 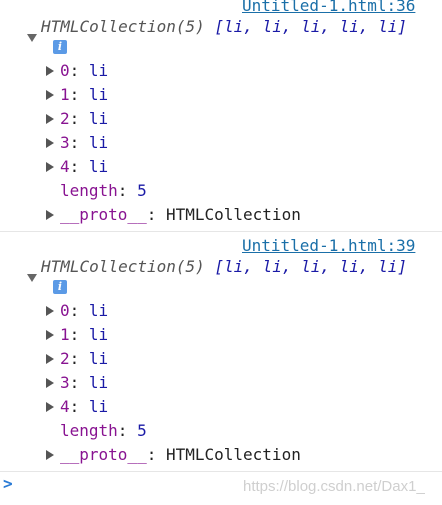 I want to click on console-prompt-icon: >, so click(x=8, y=483).